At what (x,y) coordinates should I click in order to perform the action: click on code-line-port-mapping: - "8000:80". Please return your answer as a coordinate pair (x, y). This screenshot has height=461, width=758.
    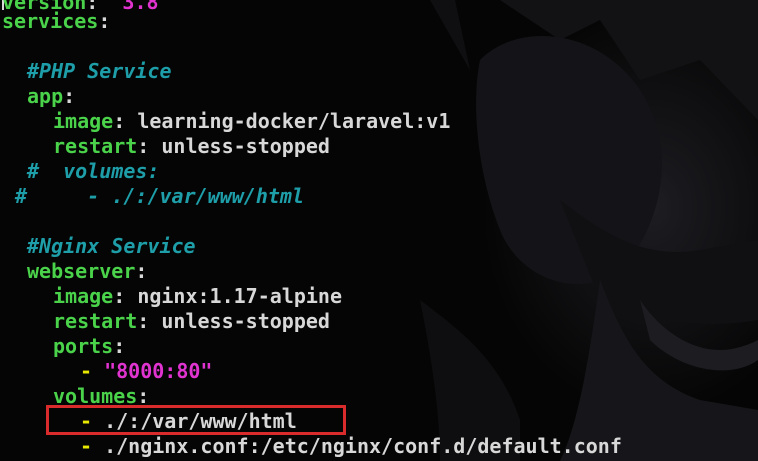
    Looking at the image, I should click on (146, 371).